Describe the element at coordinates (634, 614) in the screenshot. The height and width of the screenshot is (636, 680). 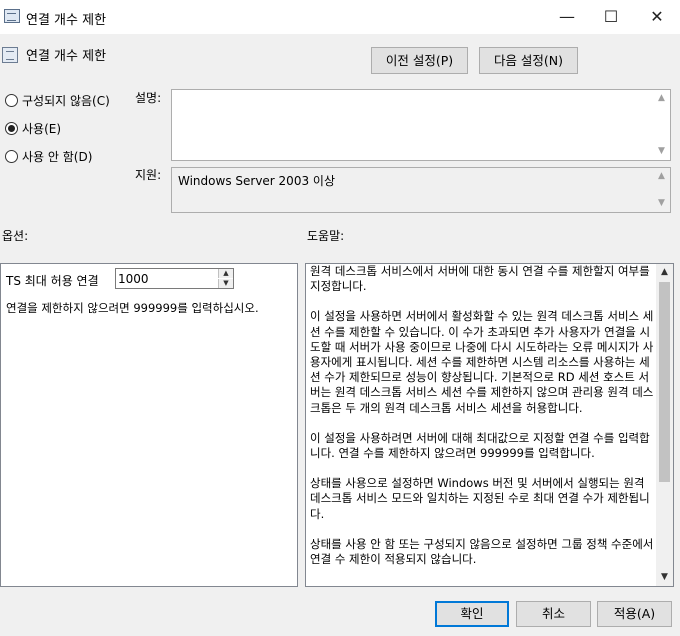
I see `apply-button: 적용(A)` at that location.